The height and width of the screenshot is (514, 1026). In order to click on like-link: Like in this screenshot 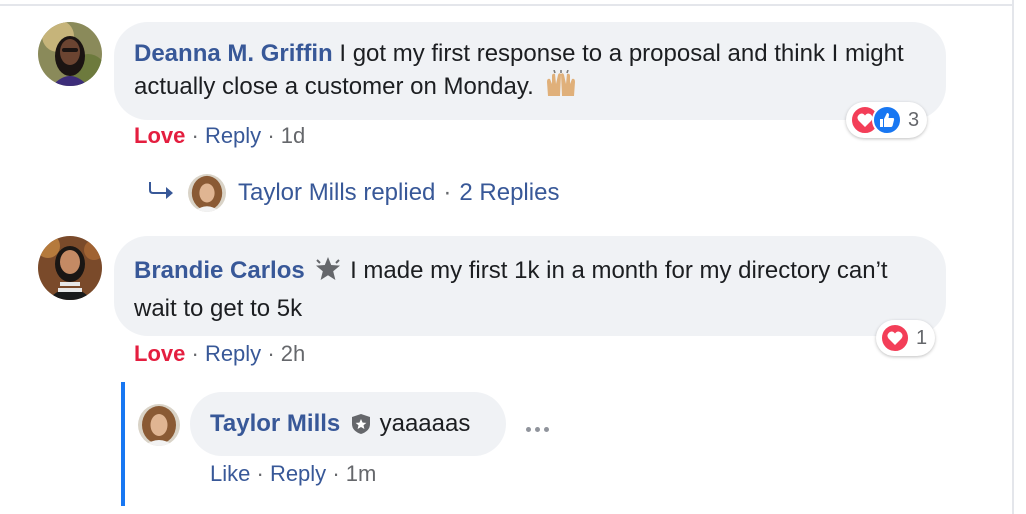, I will do `click(230, 473)`.